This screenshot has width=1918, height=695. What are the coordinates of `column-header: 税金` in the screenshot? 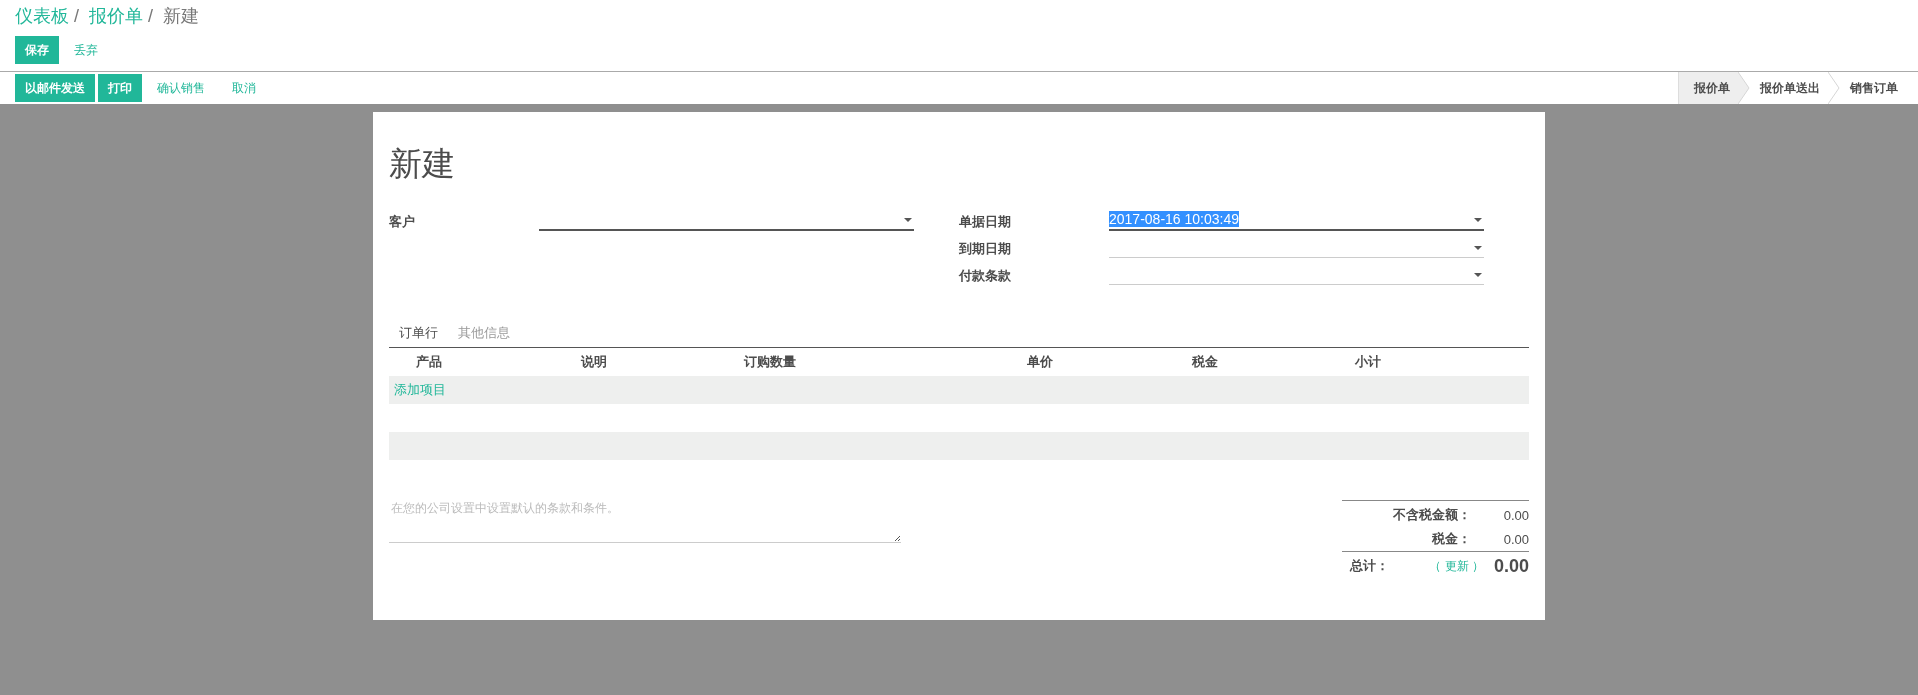 It's located at (1205, 362).